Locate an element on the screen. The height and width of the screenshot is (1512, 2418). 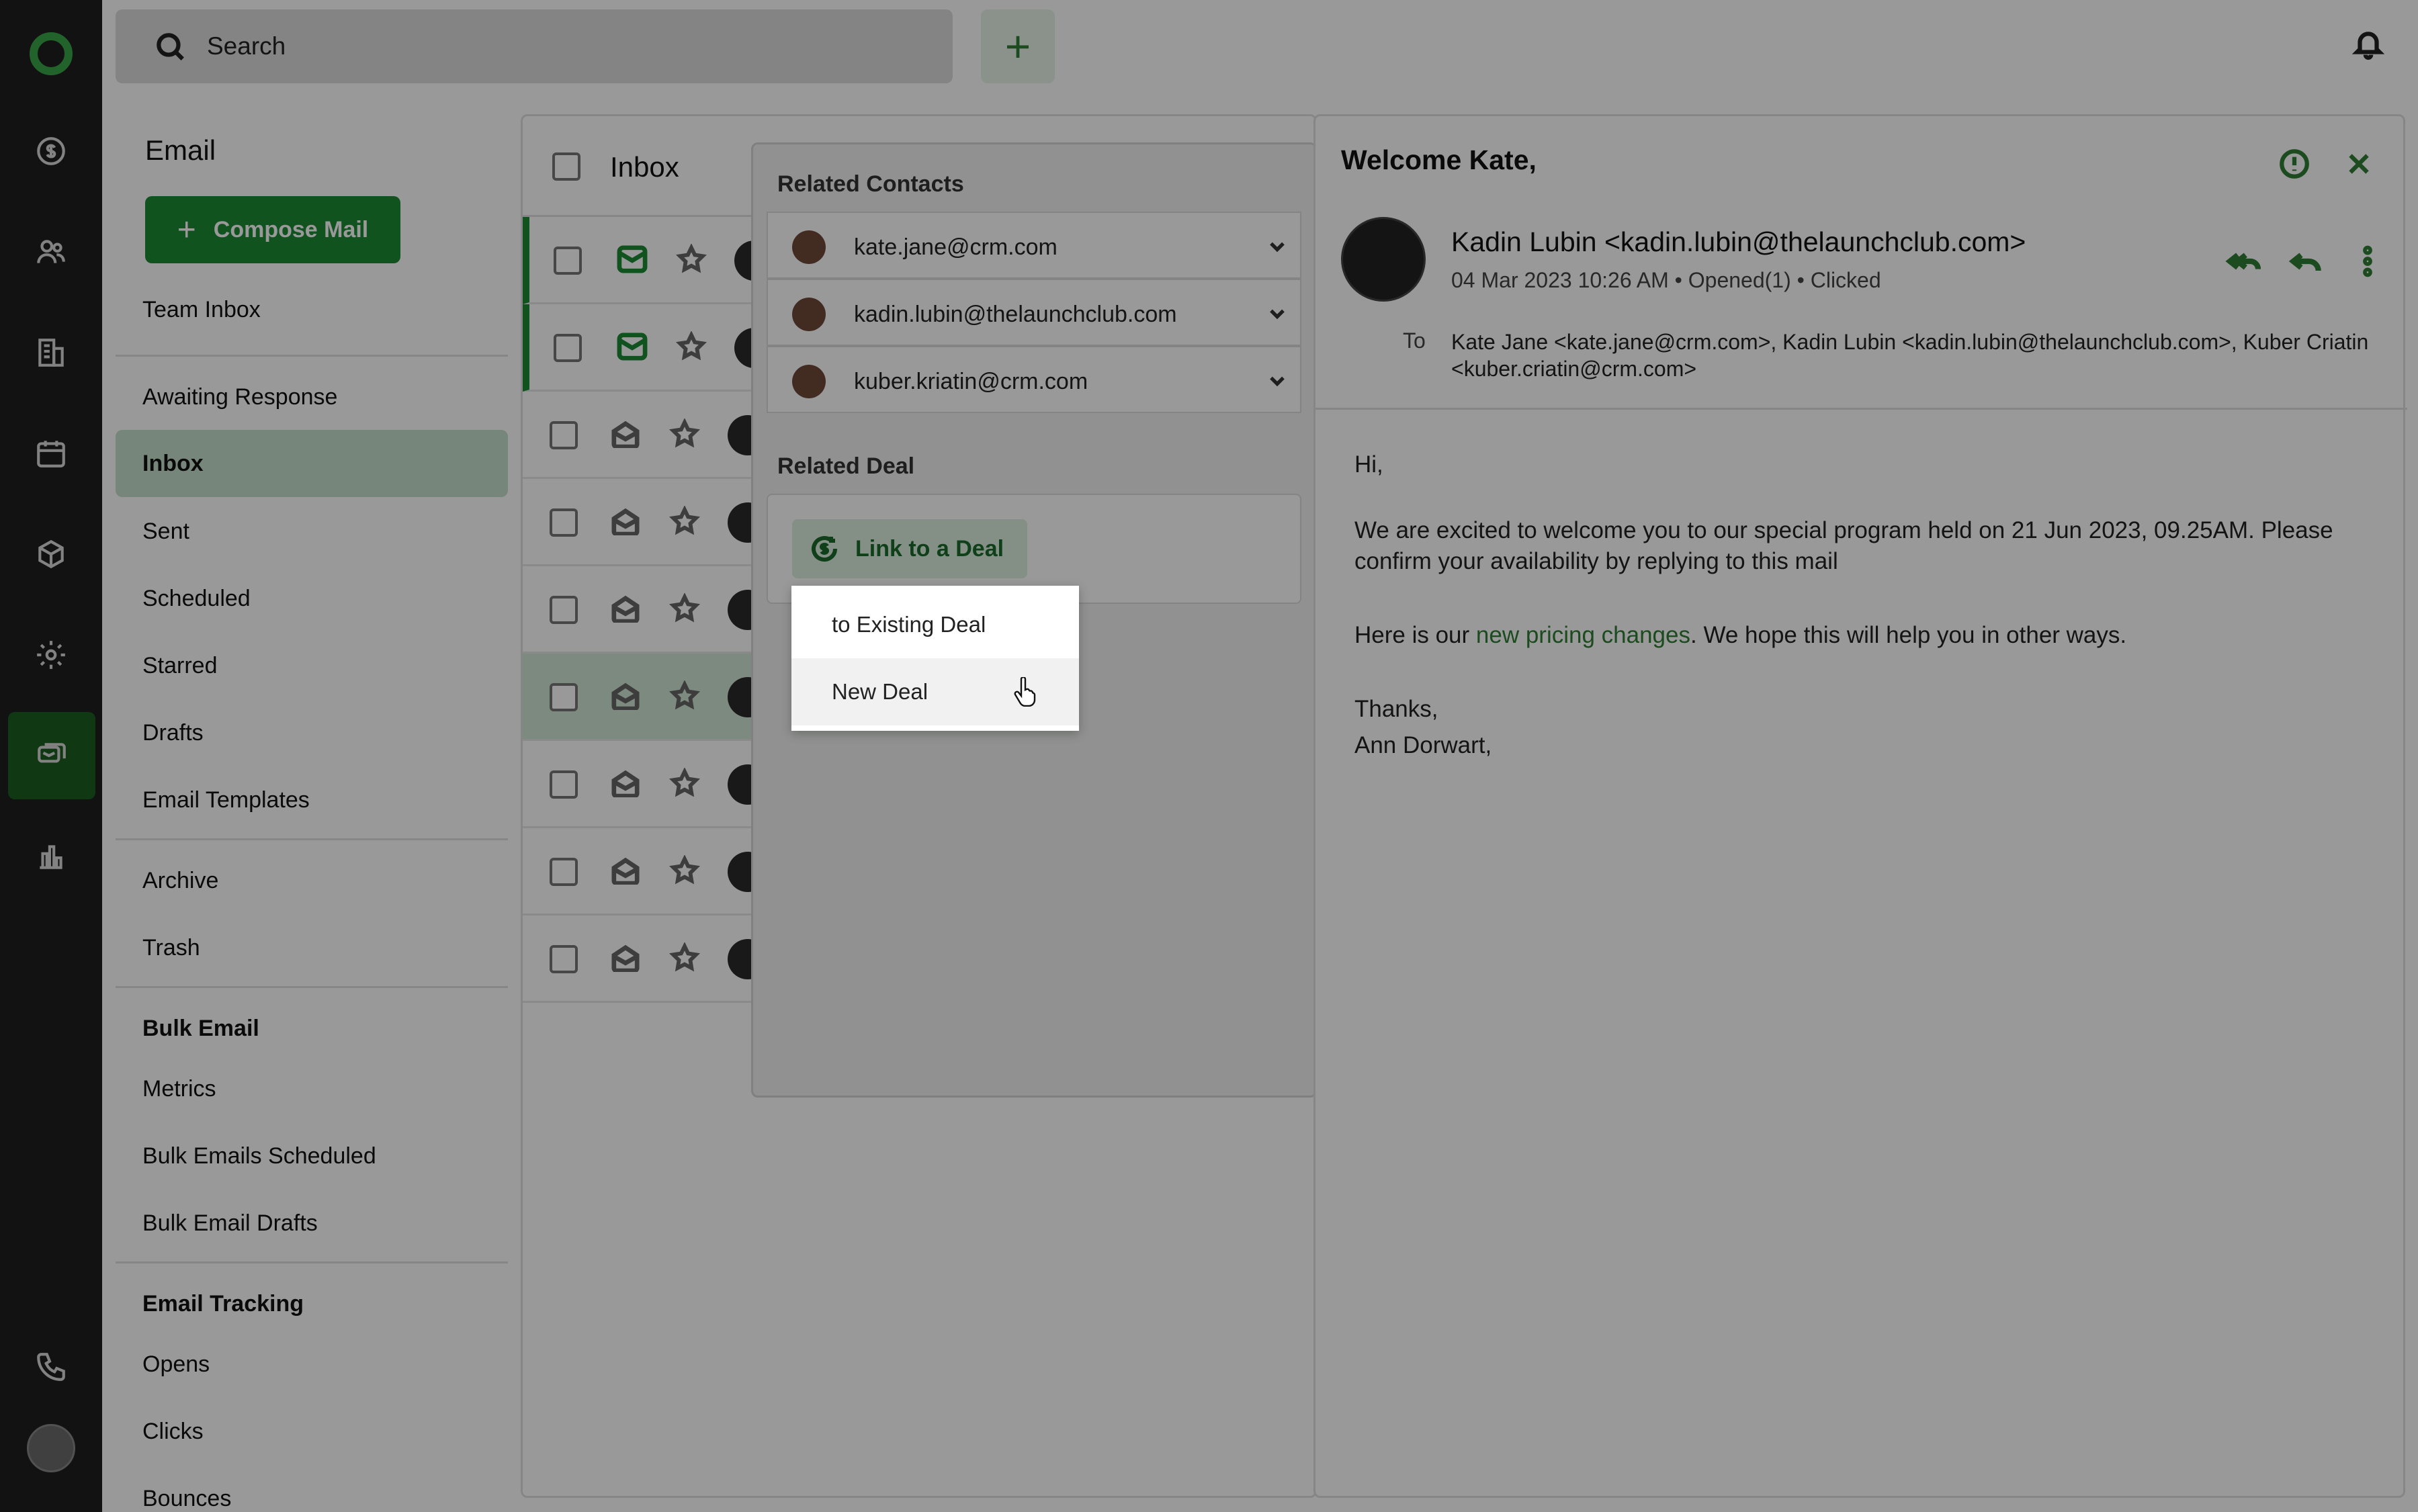
hand-cursor-icon is located at coordinates (1025, 692).